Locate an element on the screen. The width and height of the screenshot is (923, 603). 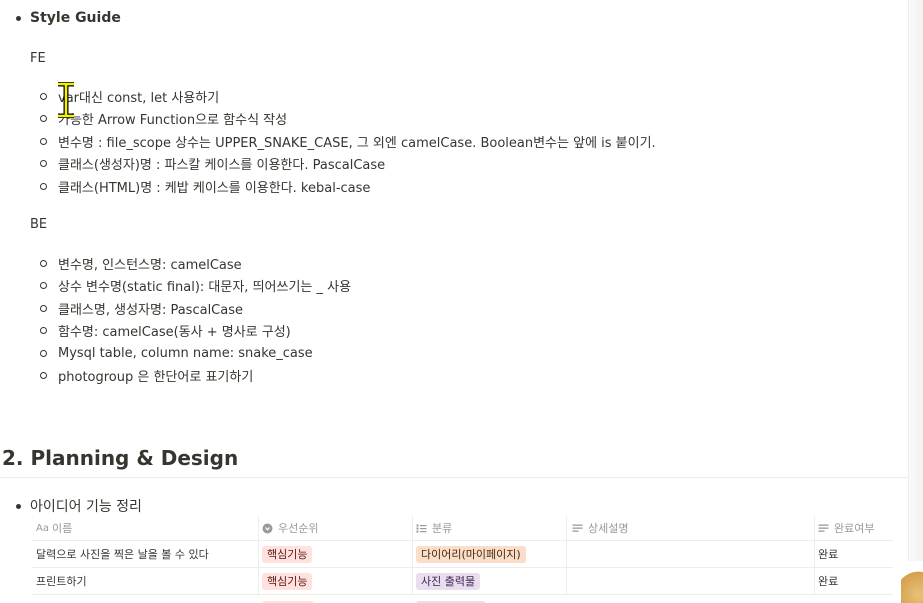
list-item: 함수명: camelCase(동사 + 명사로 구성) is located at coordinates (195, 331).